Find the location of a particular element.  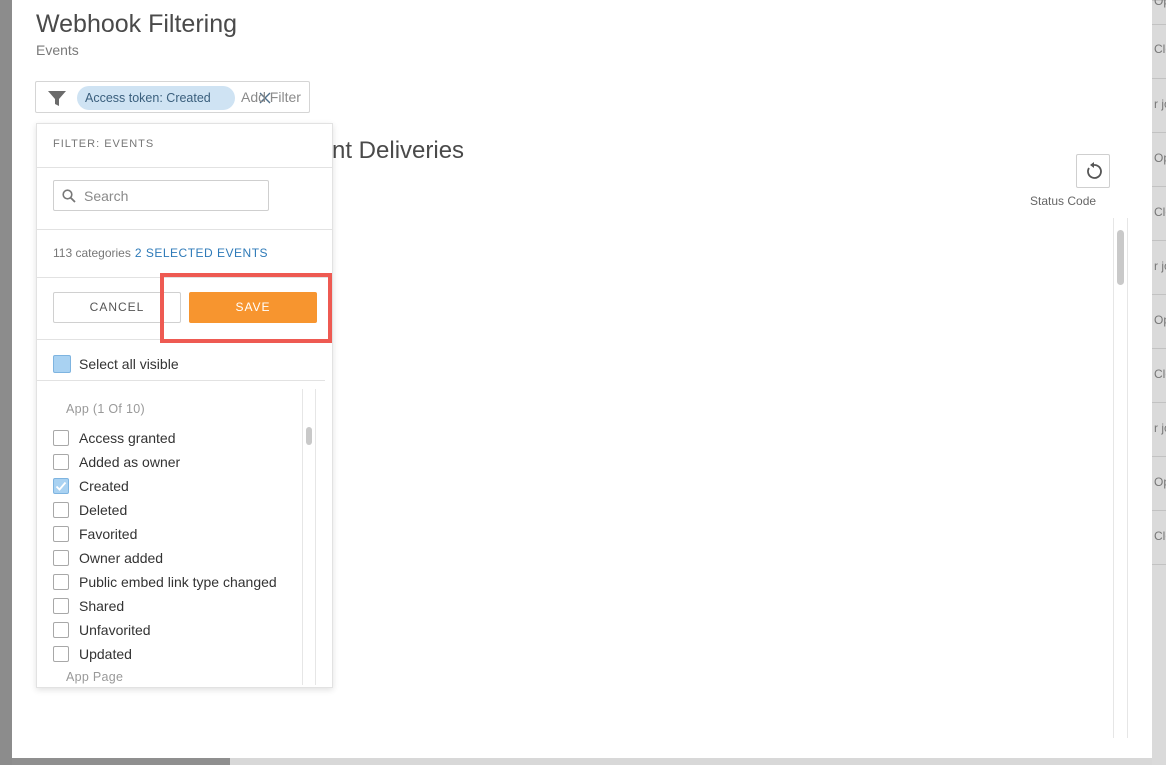

refresh-icon is located at coordinates (1094, 170).